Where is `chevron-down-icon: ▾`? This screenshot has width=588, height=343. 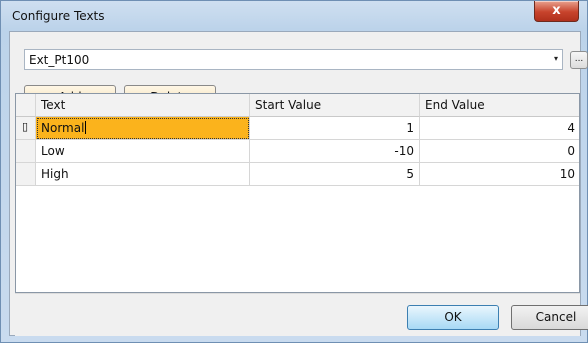
chevron-down-icon: ▾ is located at coordinates (556, 58).